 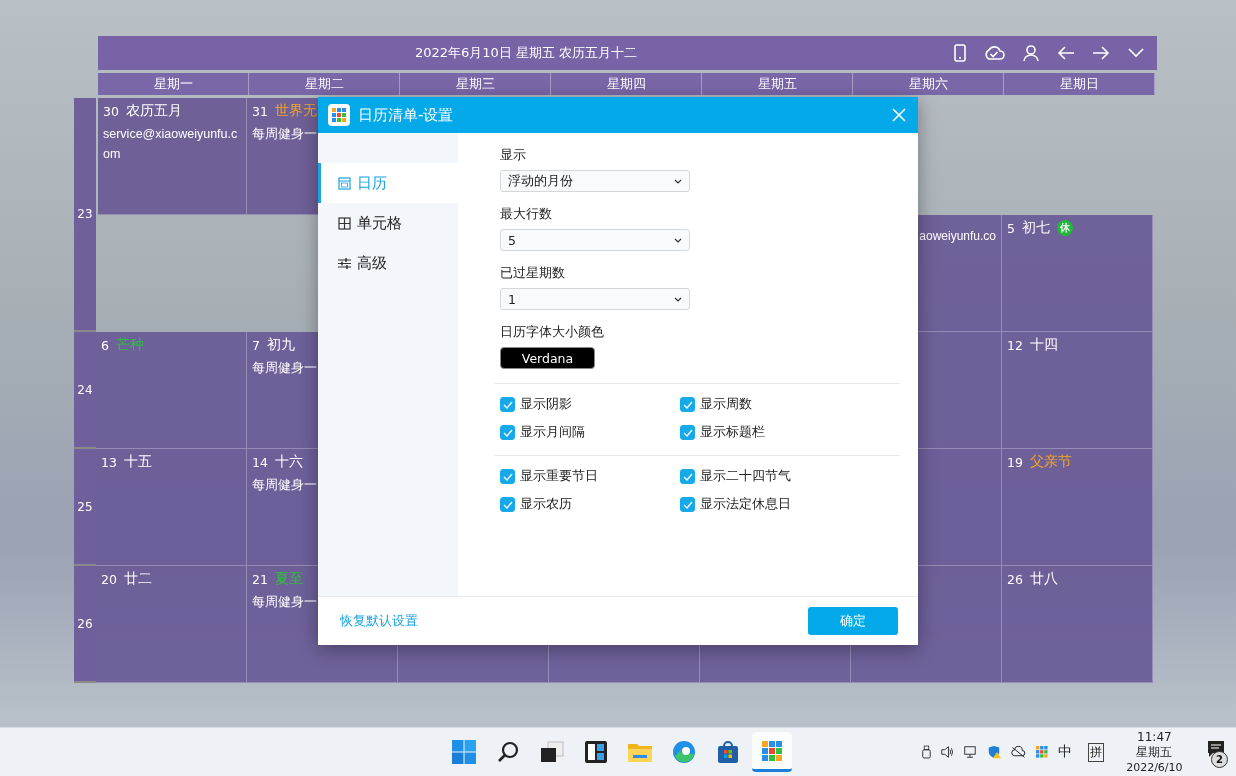 What do you see at coordinates (546, 404) in the screenshot?
I see `checkbox-label: 显示阴影` at bounding box center [546, 404].